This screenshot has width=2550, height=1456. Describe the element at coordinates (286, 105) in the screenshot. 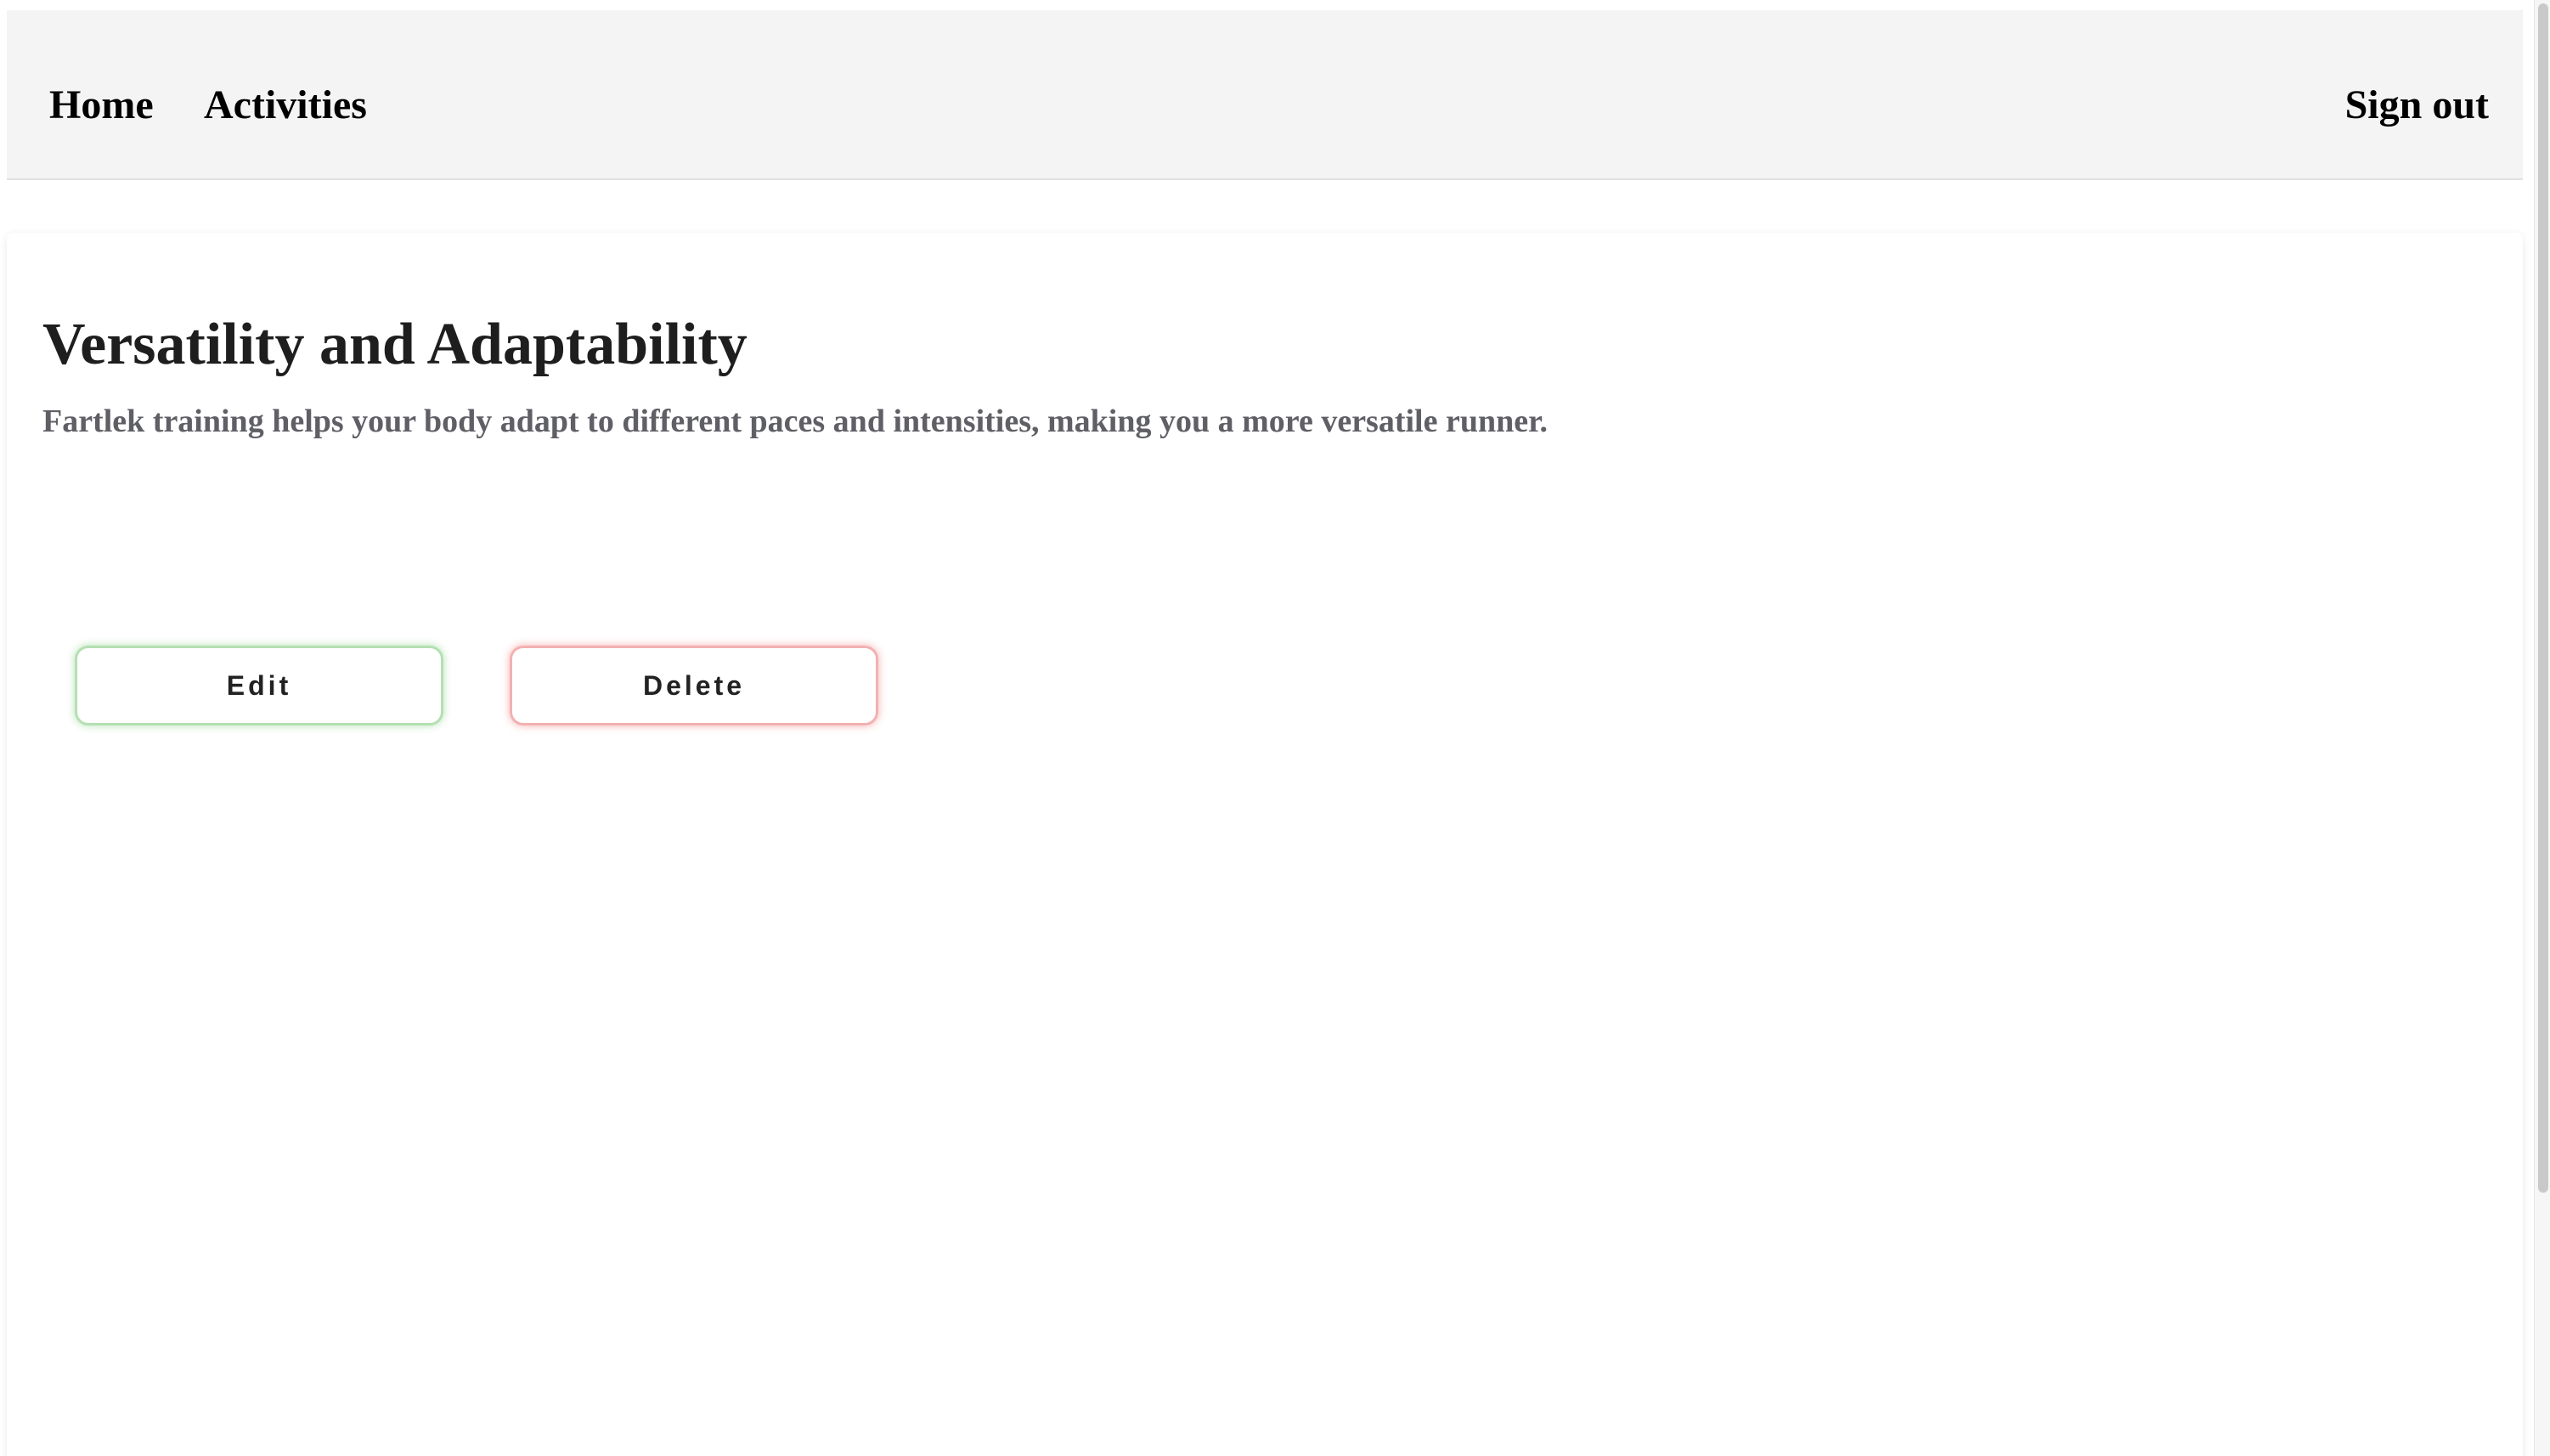

I see `nav-activities-link: Activities` at that location.